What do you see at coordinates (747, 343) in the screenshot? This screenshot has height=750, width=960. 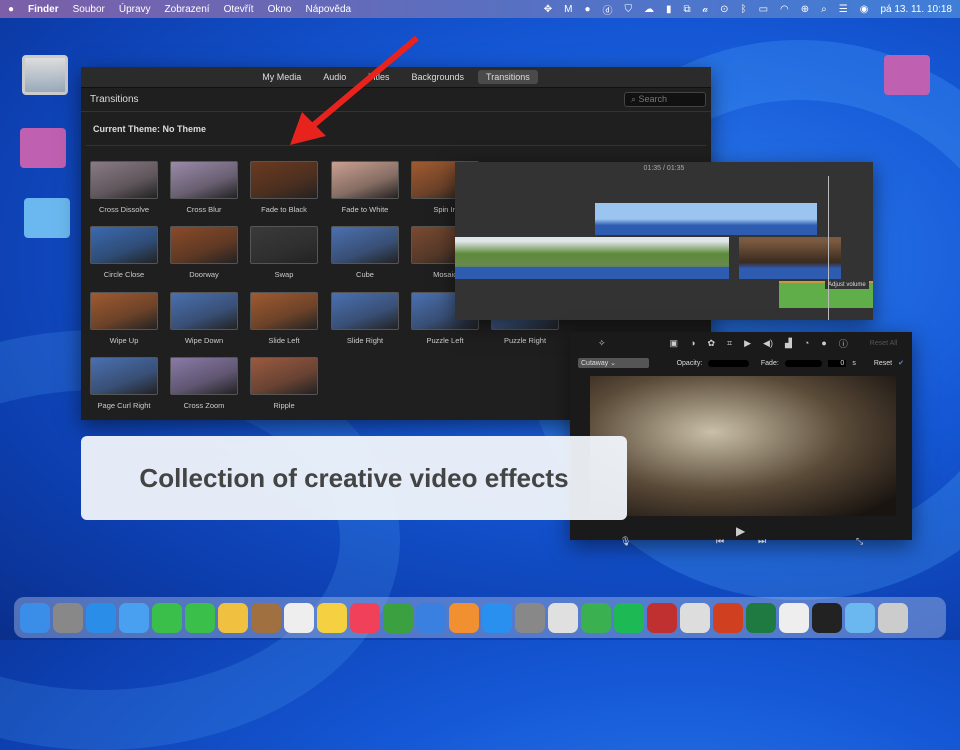 I see `camera-icon: ▶` at bounding box center [747, 343].